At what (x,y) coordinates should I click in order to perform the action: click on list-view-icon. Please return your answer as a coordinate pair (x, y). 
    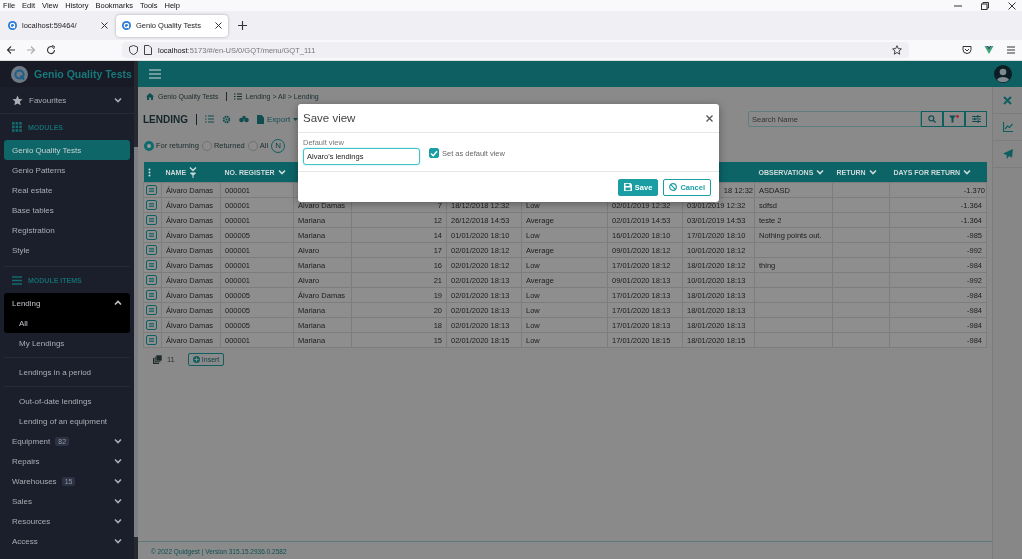
    Looking at the image, I should click on (209, 119).